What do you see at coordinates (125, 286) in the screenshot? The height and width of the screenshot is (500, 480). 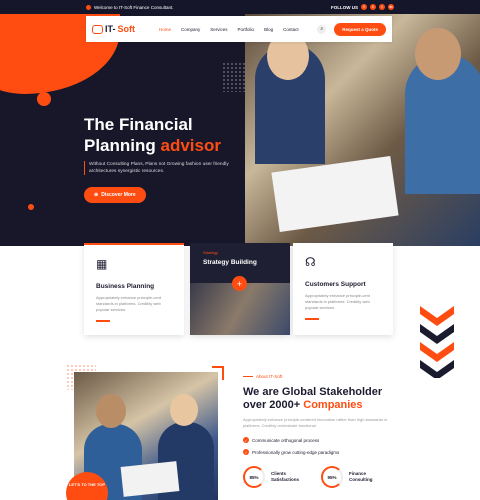 I see `card-title: Business Planning` at bounding box center [125, 286].